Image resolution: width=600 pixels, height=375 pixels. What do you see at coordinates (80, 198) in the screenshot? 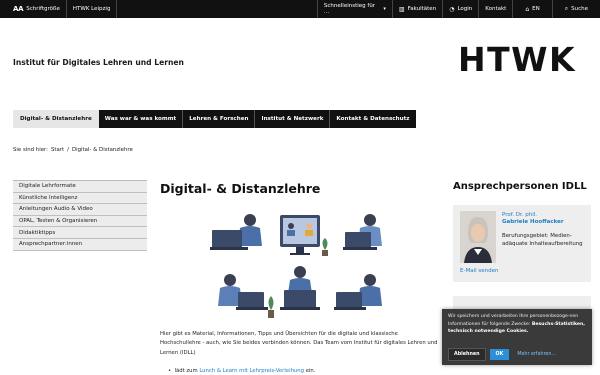
I see `sidebar-item-kuenstliche-intelligenz: Künstliche Intelligenz` at bounding box center [80, 198].